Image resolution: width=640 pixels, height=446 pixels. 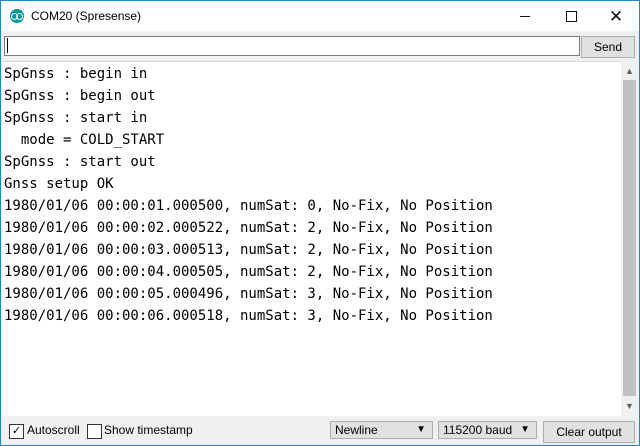 I want to click on timestamp-label: Show timestamp, so click(x=148, y=430).